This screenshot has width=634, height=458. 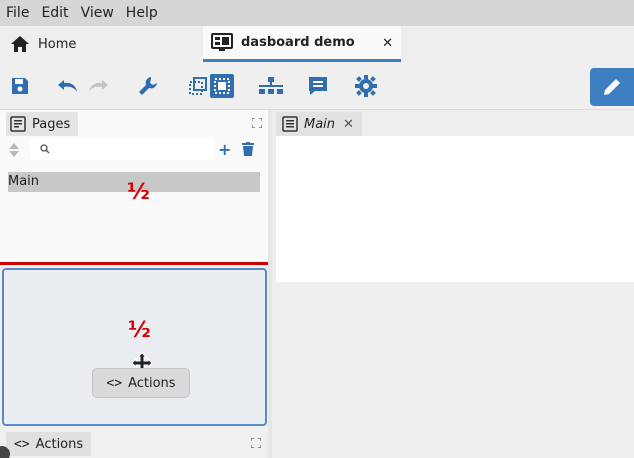 I want to click on pencil-icon, so click(x=612, y=87).